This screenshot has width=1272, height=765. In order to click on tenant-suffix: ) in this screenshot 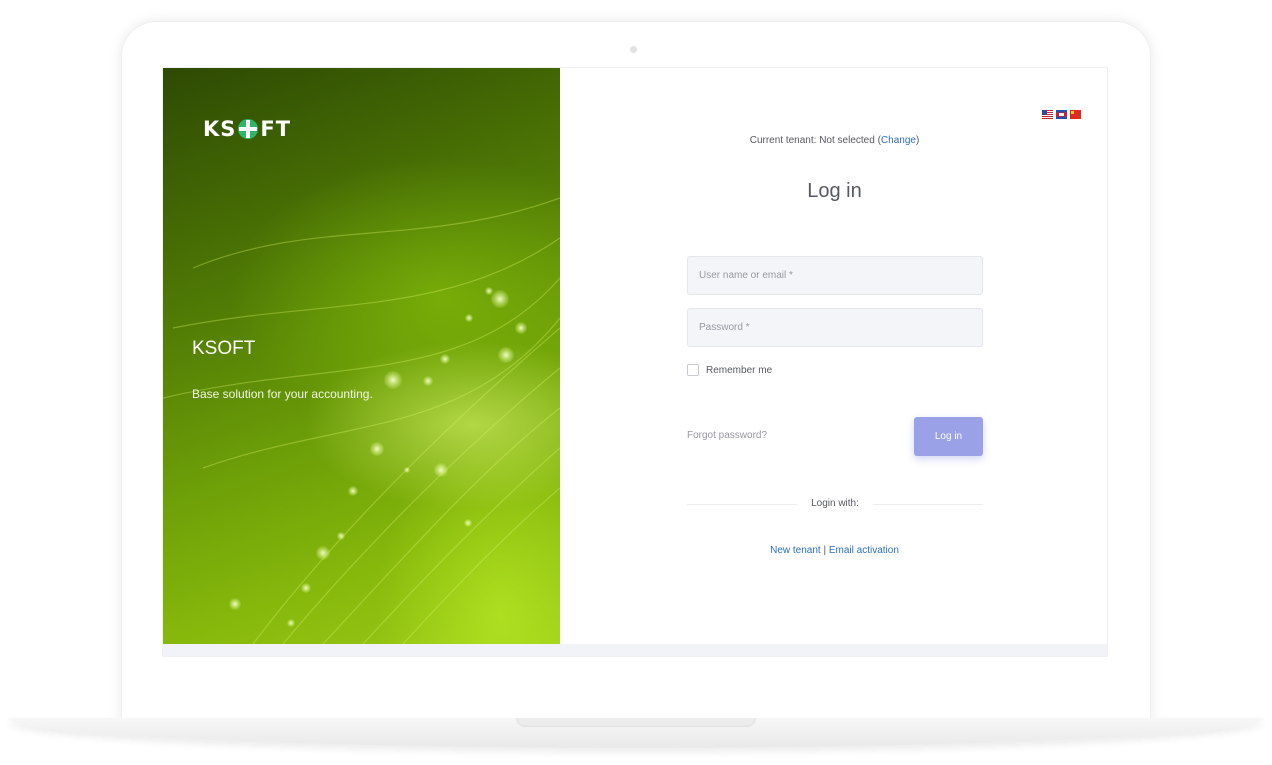, I will do `click(917, 140)`.